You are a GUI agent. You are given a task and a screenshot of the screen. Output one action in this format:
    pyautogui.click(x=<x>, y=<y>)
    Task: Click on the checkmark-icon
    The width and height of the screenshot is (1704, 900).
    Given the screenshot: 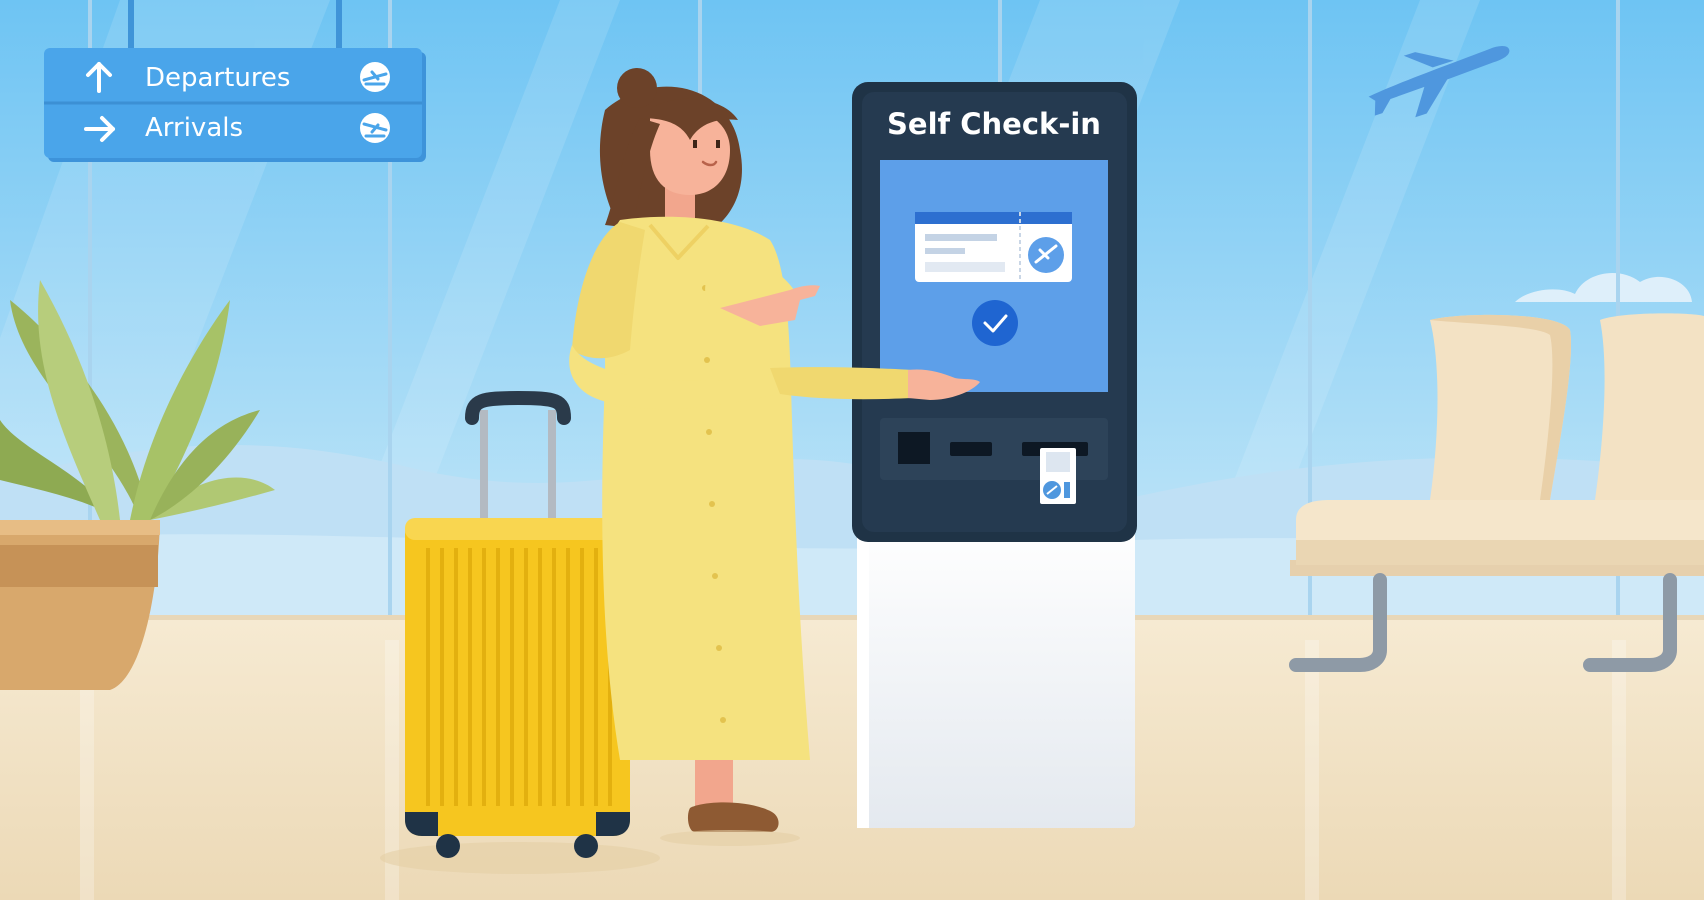 What is the action you would take?
    pyautogui.click(x=995, y=323)
    